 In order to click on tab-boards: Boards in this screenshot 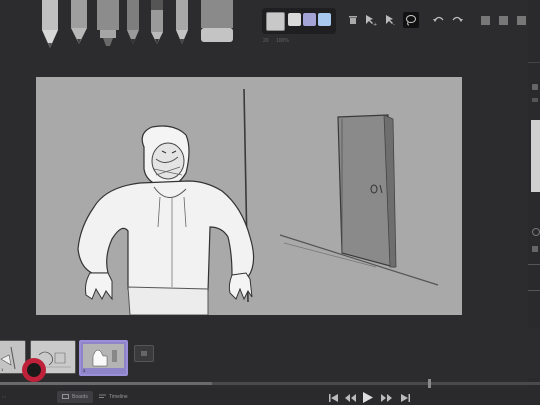, I will do `click(75, 397)`.